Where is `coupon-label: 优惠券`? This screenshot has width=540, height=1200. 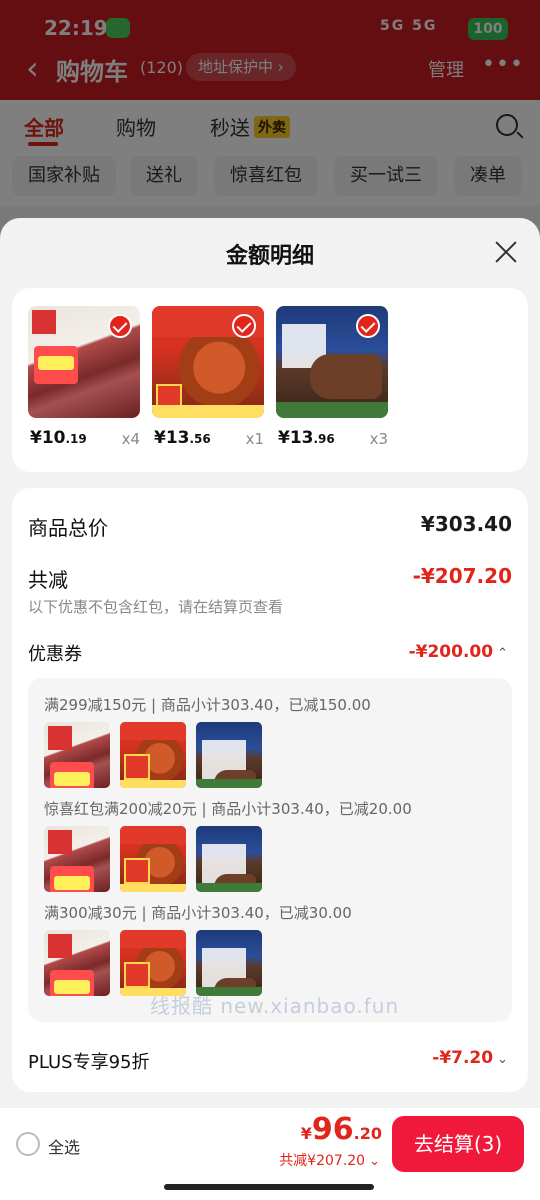 coupon-label: 优惠券 is located at coordinates (55, 654).